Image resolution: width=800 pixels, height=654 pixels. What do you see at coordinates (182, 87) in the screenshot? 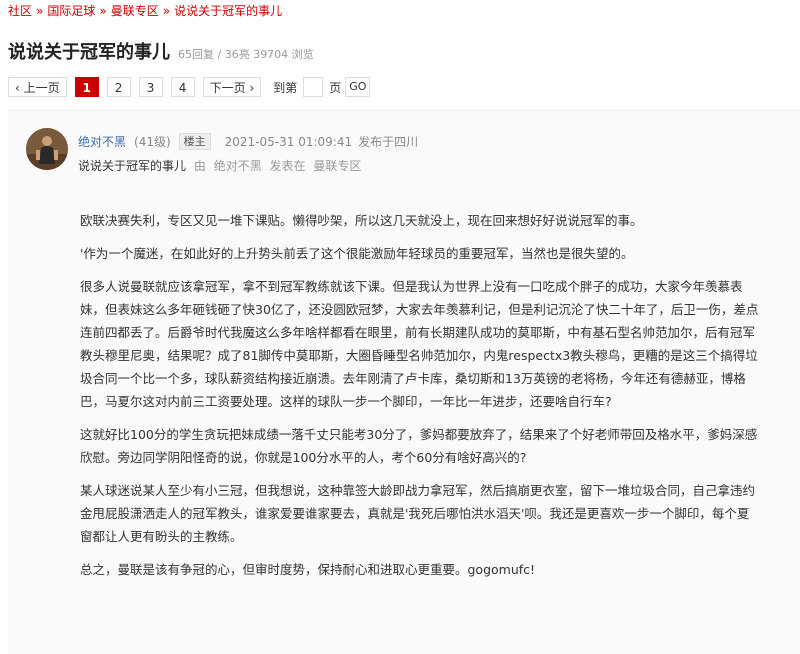
I see `page-4-button: 4` at bounding box center [182, 87].